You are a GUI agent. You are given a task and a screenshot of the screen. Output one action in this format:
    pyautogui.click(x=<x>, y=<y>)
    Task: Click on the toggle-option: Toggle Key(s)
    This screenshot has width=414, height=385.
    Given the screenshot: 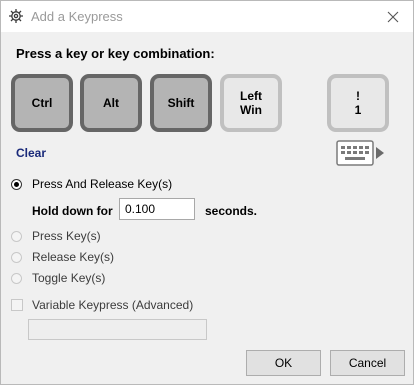 What is the action you would take?
    pyautogui.click(x=58, y=278)
    